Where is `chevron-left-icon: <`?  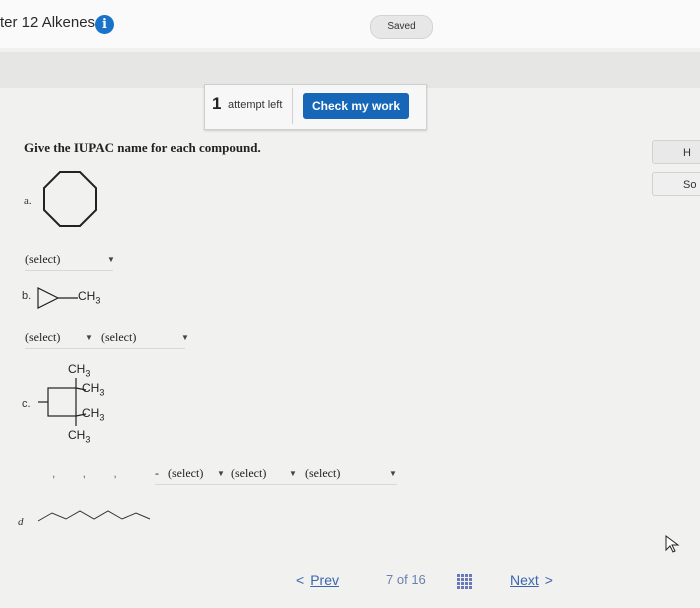
chevron-left-icon: < is located at coordinates (300, 580).